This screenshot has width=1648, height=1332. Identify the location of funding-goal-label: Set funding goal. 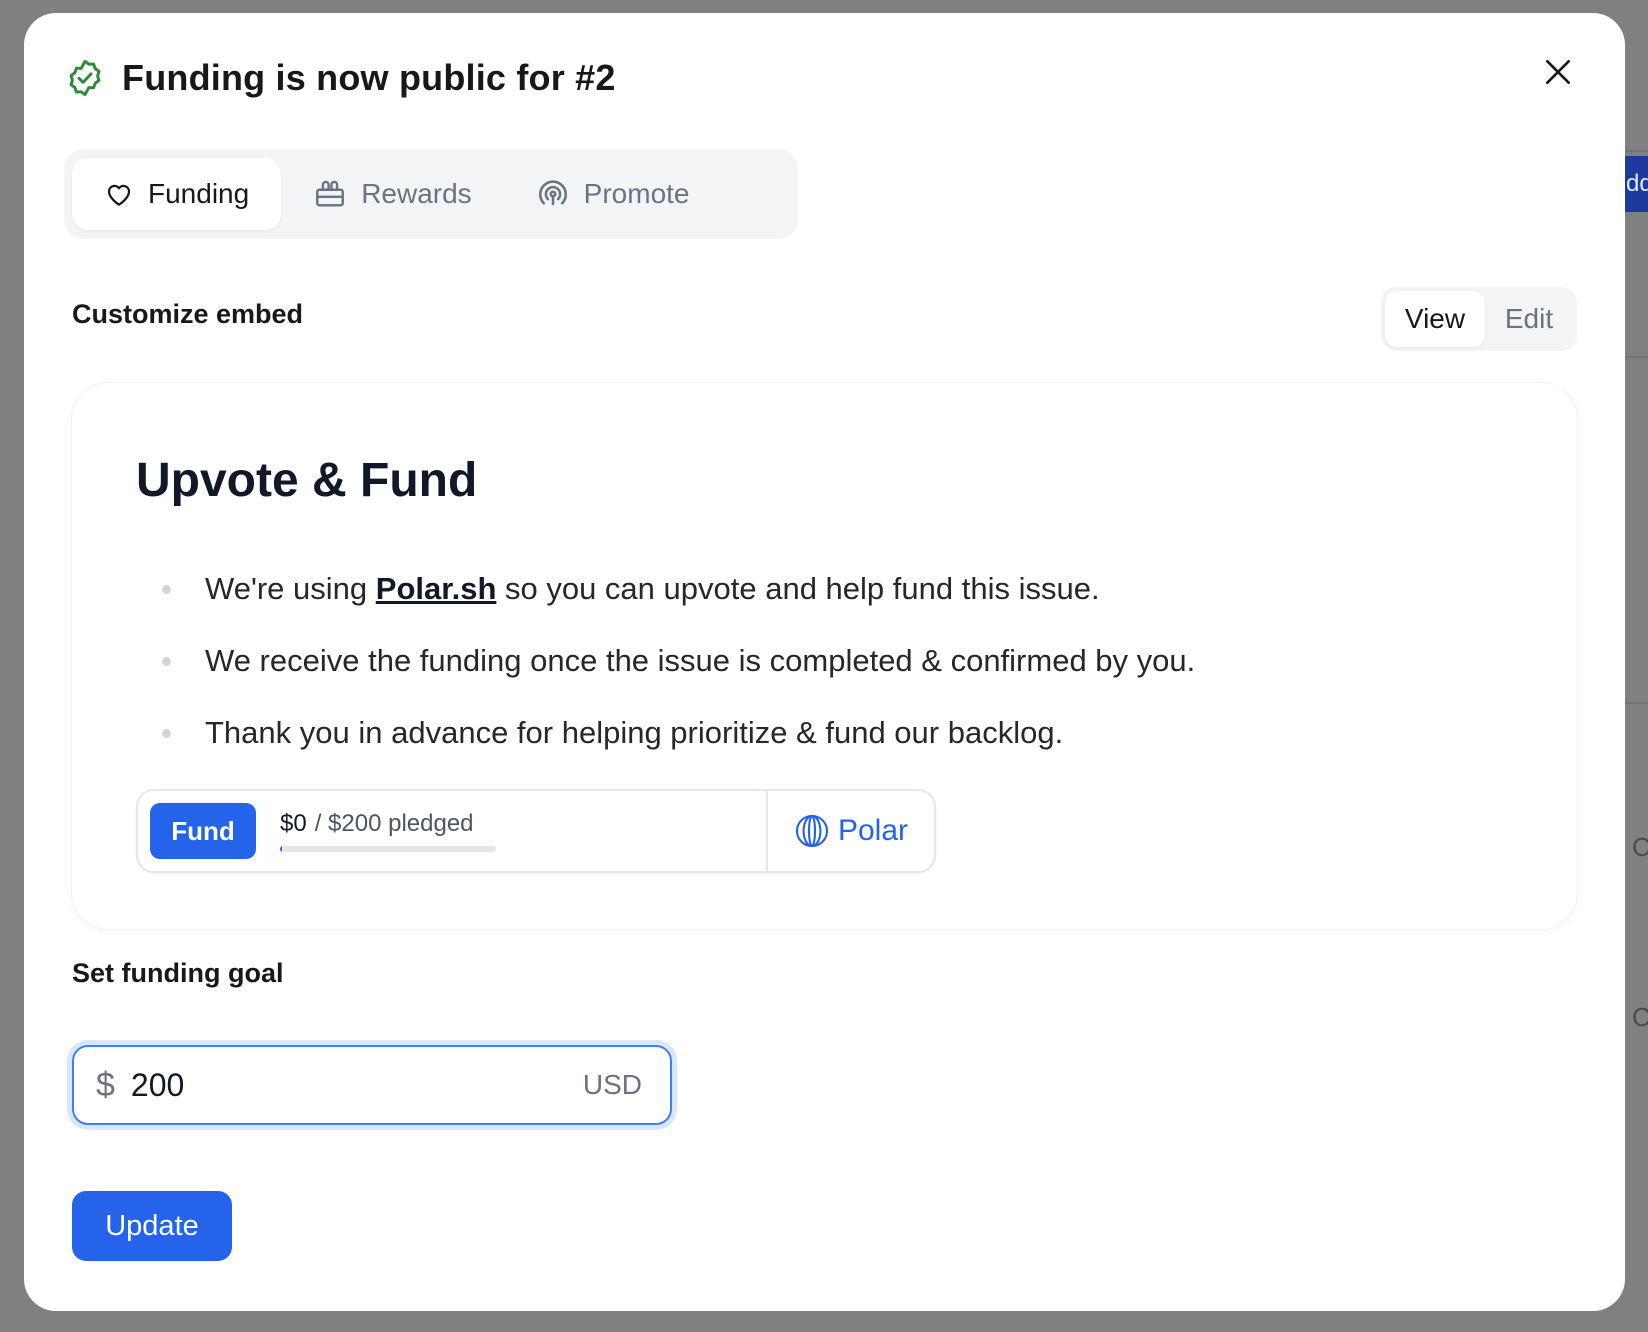
(178, 973).